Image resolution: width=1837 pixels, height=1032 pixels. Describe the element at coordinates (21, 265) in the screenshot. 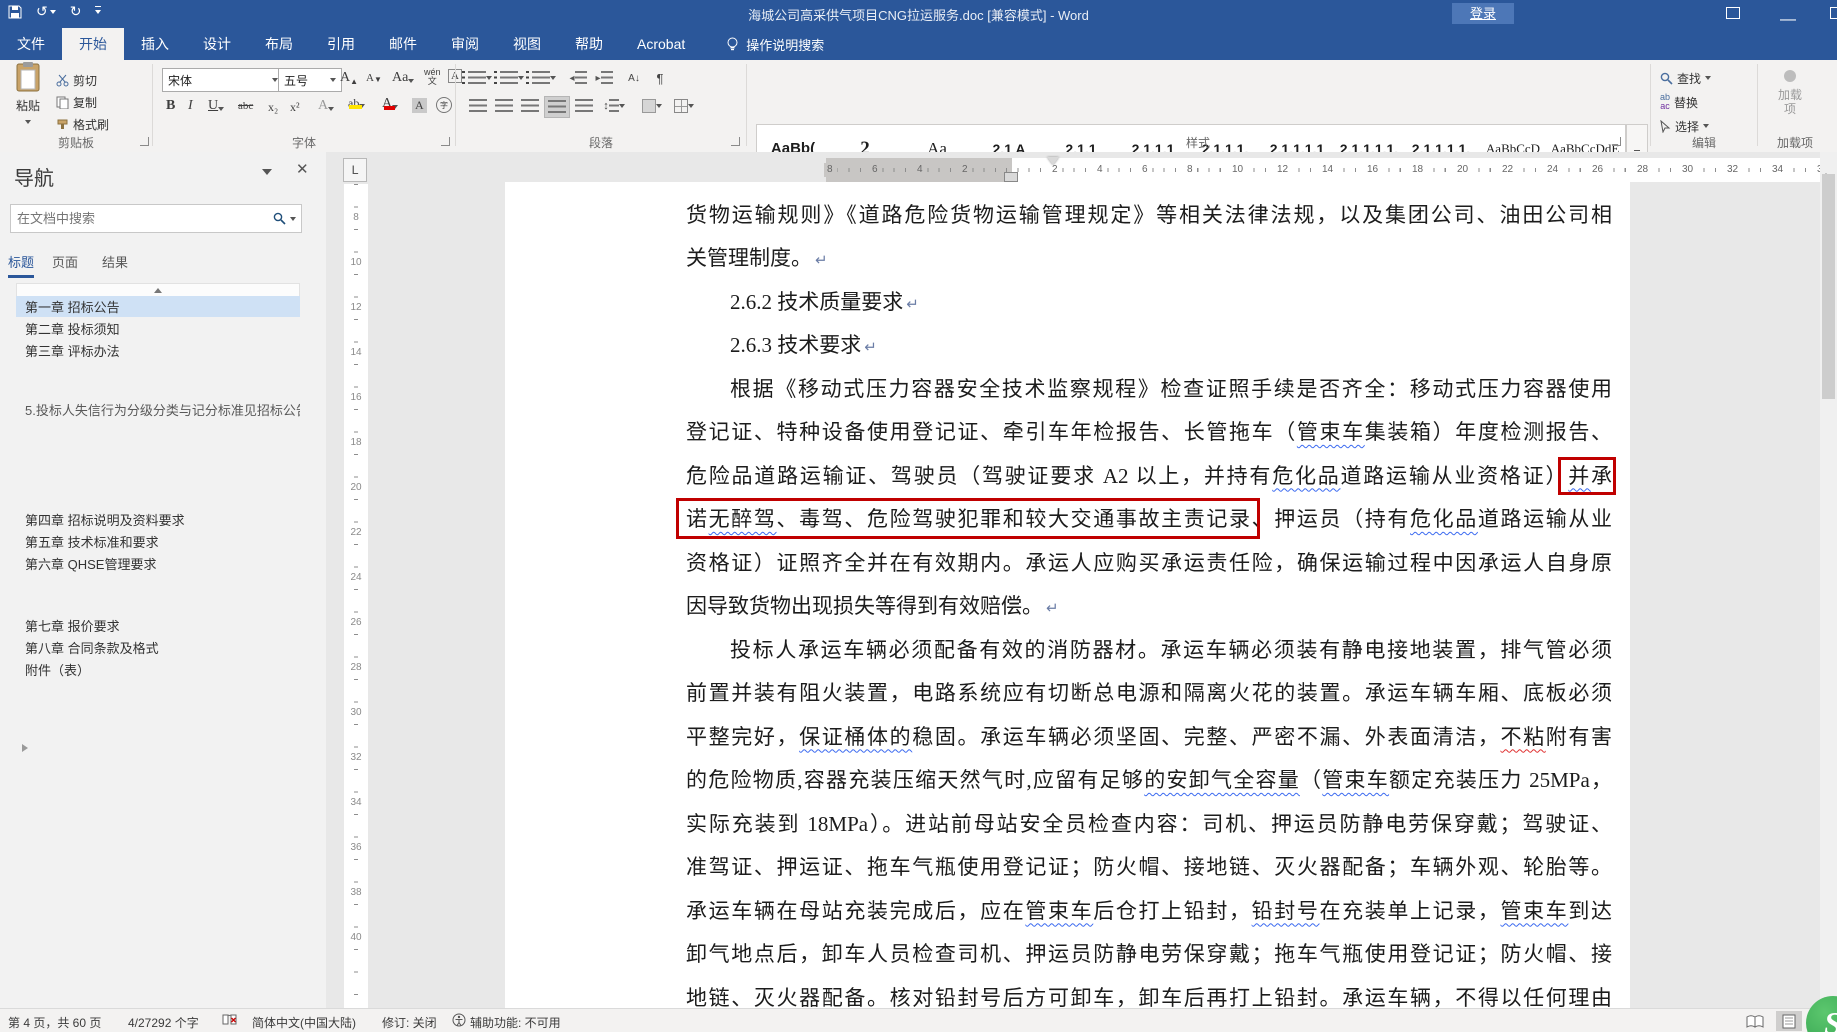

I see `nav-tab-标题: 标题` at that location.